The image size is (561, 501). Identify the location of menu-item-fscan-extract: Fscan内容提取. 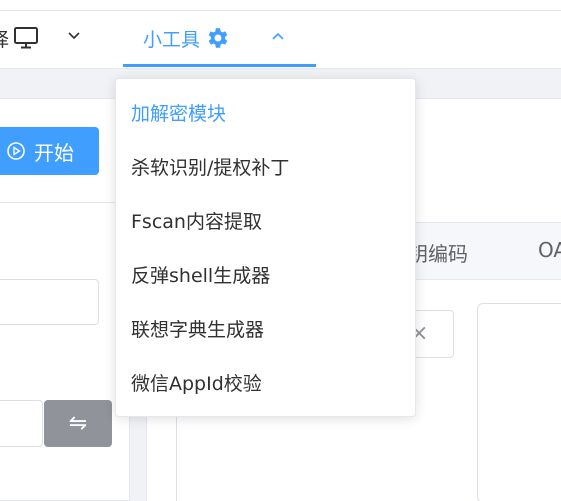
(265, 222).